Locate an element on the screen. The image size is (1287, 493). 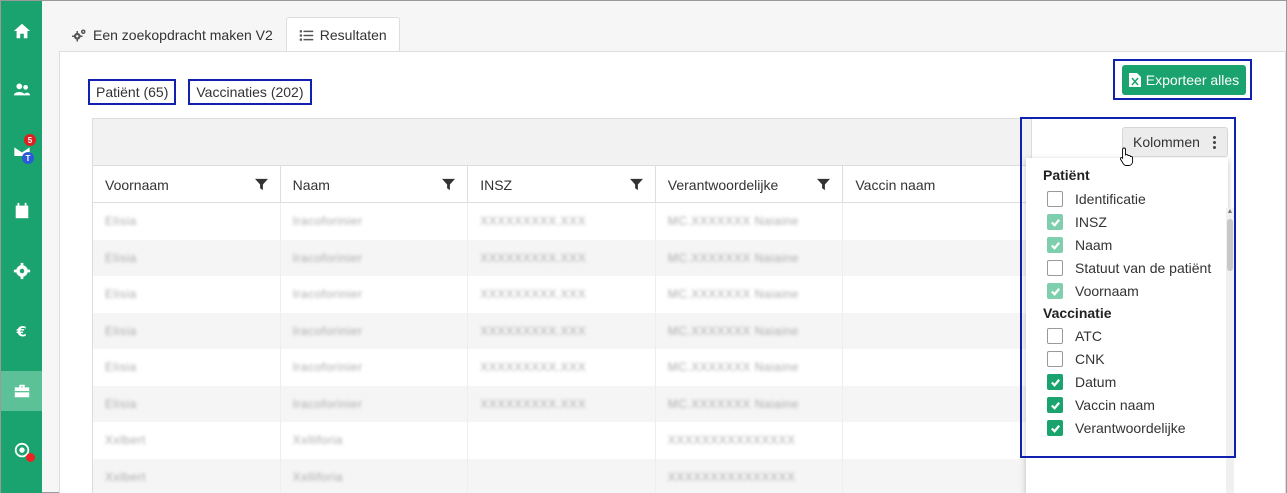
sidebar-item-billing: € is located at coordinates (21, 331).